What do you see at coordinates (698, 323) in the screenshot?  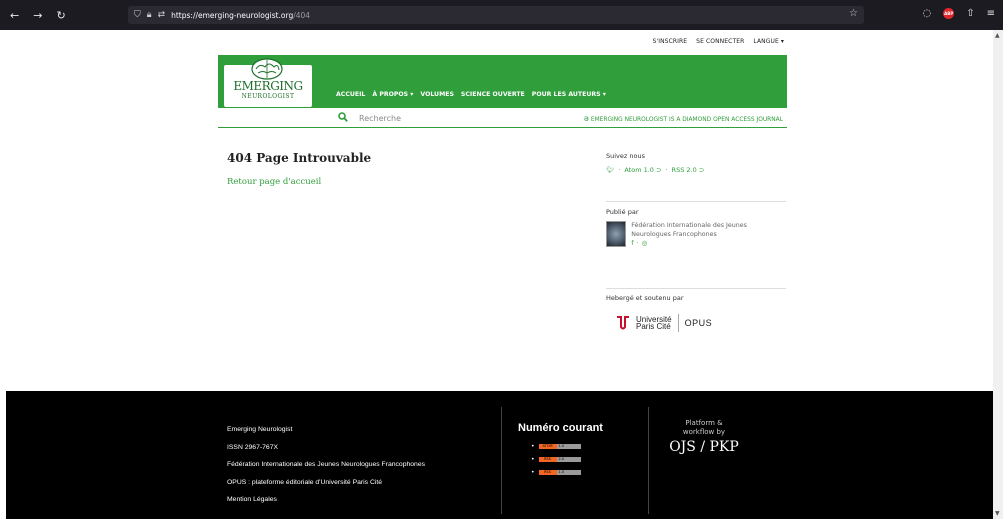 I see `opus-logo: OPUS` at bounding box center [698, 323].